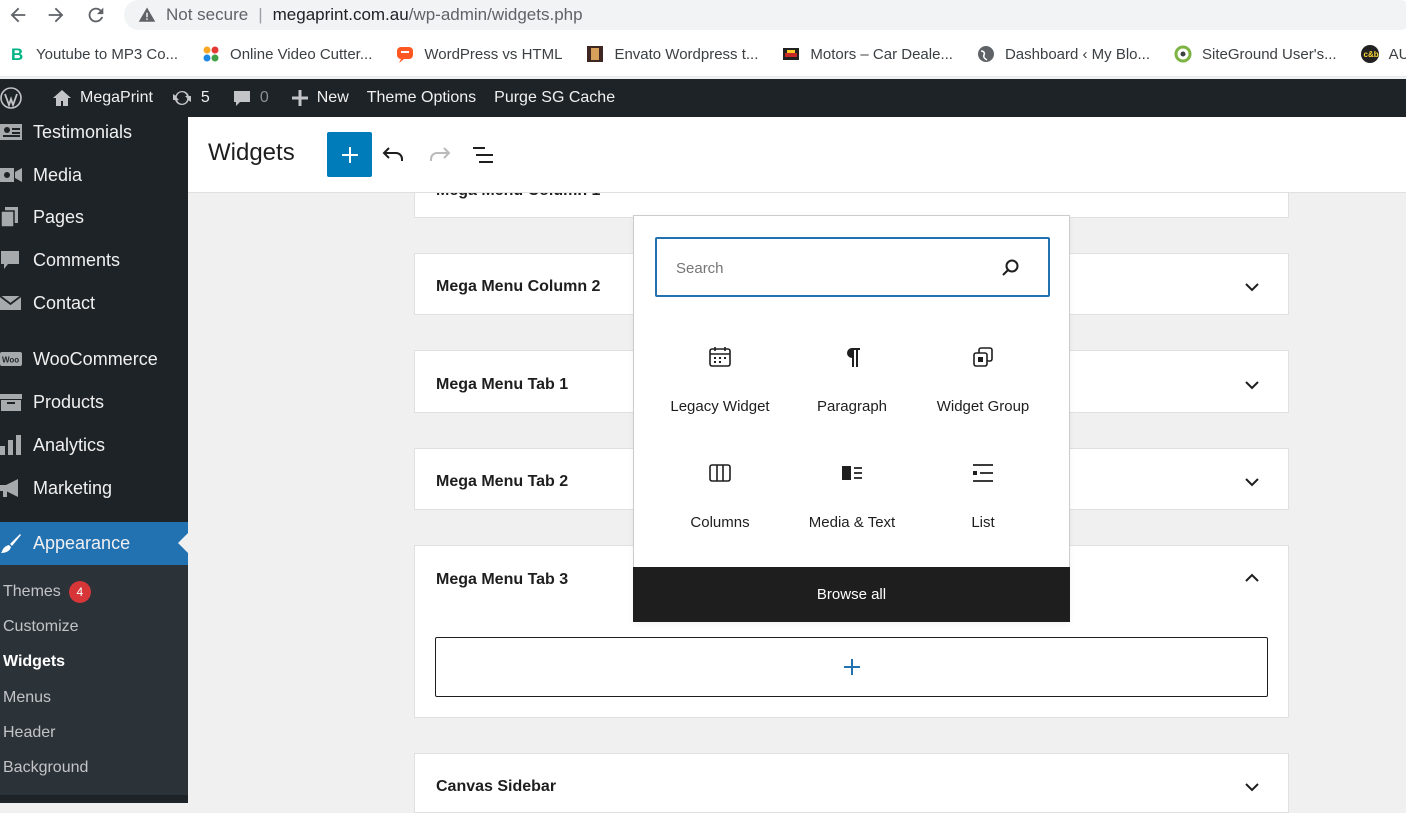 The width and height of the screenshot is (1406, 813). I want to click on columns-icon, so click(720, 473).